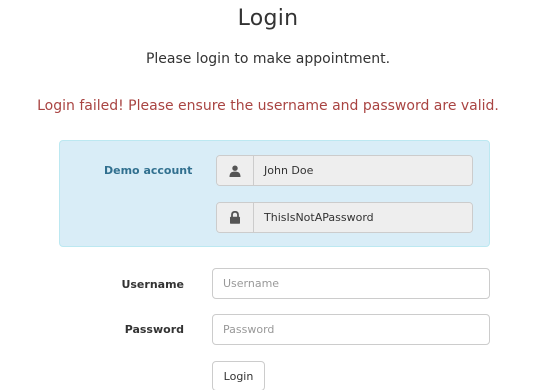 The image size is (536, 390). What do you see at coordinates (268, 18) in the screenshot?
I see `page-title: Login` at bounding box center [268, 18].